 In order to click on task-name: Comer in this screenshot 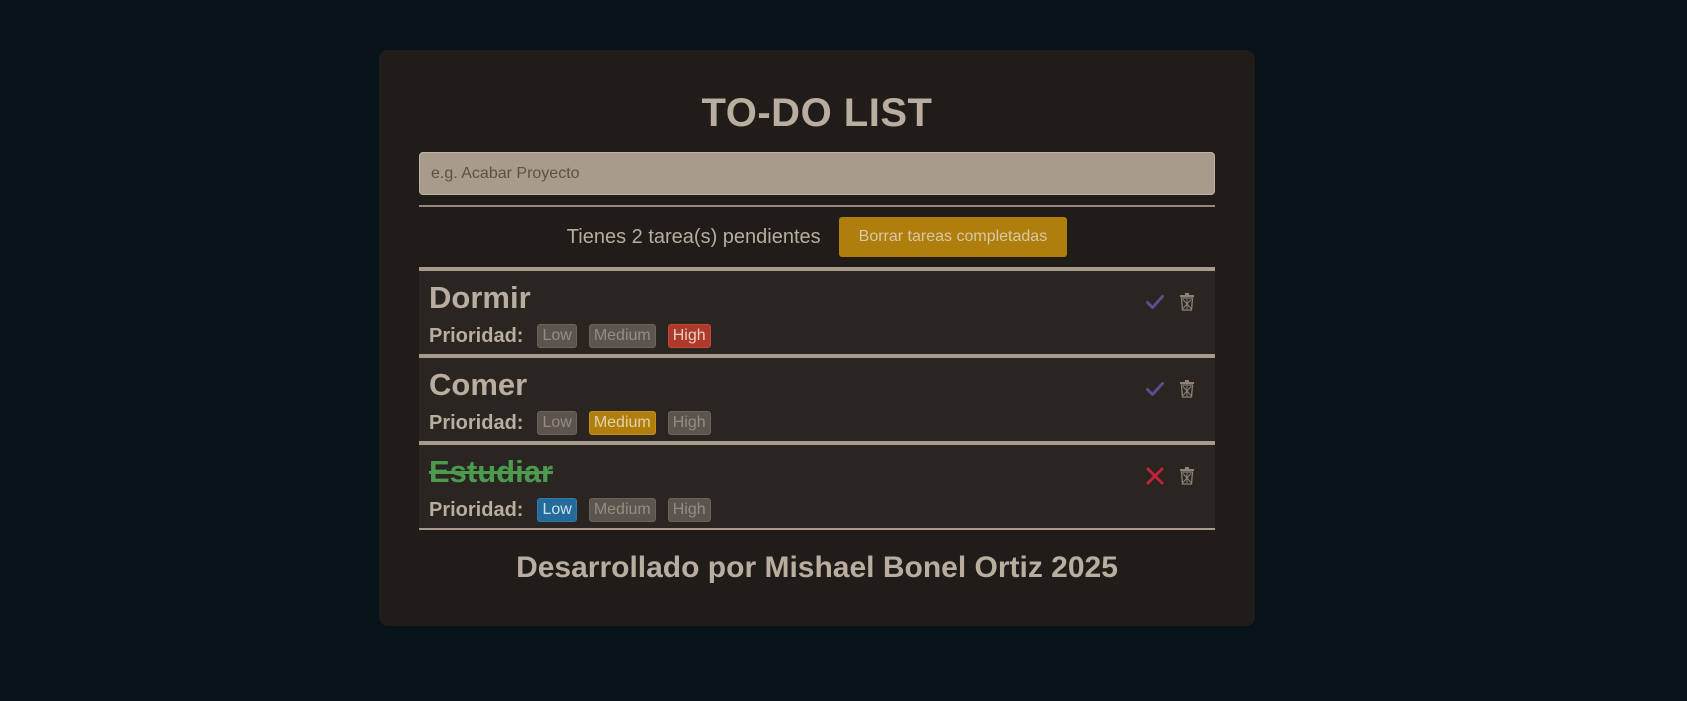, I will do `click(478, 384)`.